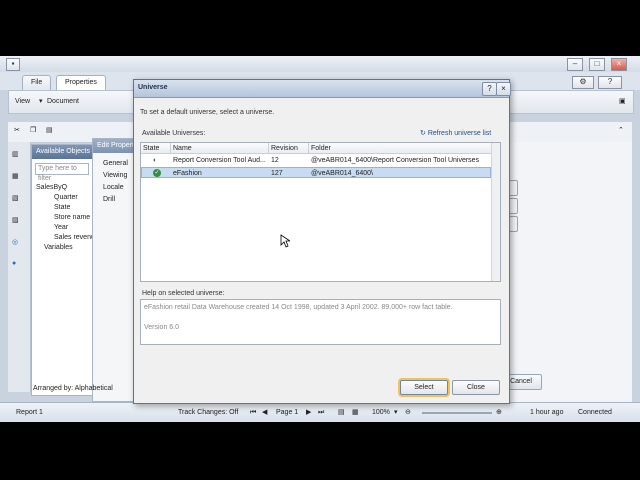  I want to click on list-scrollbar, so click(495, 212).